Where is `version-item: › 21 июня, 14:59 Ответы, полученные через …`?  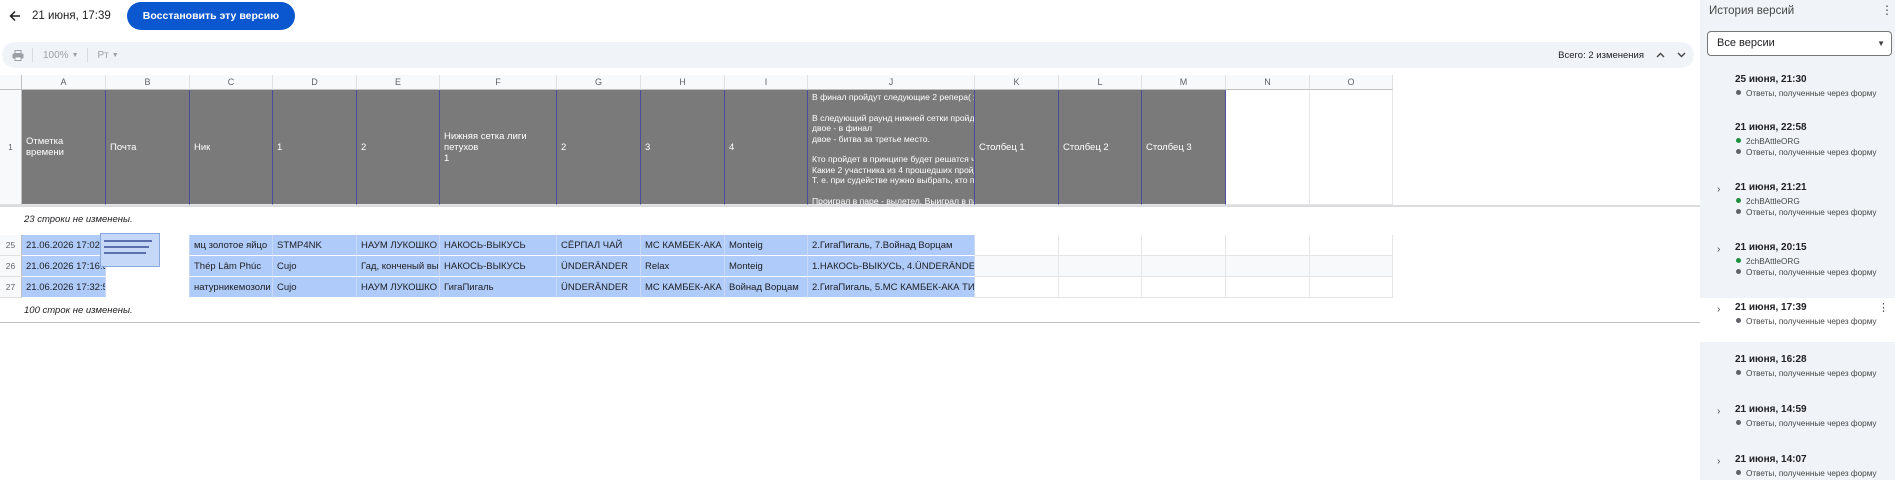
version-item: › 21 июня, 14:59 Ответы, полученные через … is located at coordinates (1797, 422).